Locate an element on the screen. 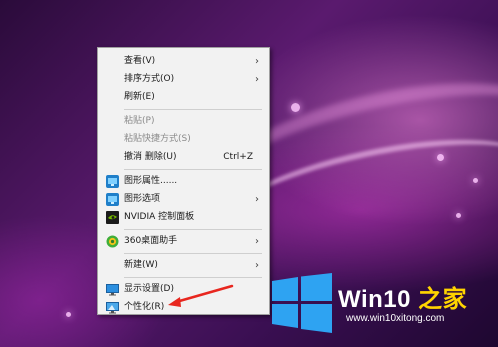 The image size is (498, 347). annotation-arrow-shaft is located at coordinates (204, 294).